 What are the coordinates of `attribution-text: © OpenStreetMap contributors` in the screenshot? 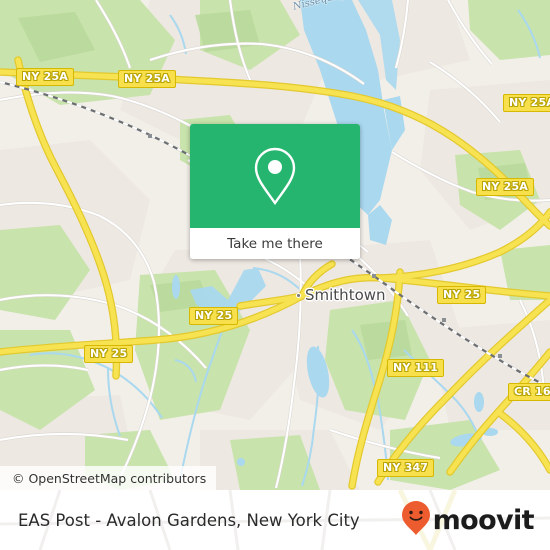 It's located at (109, 478).